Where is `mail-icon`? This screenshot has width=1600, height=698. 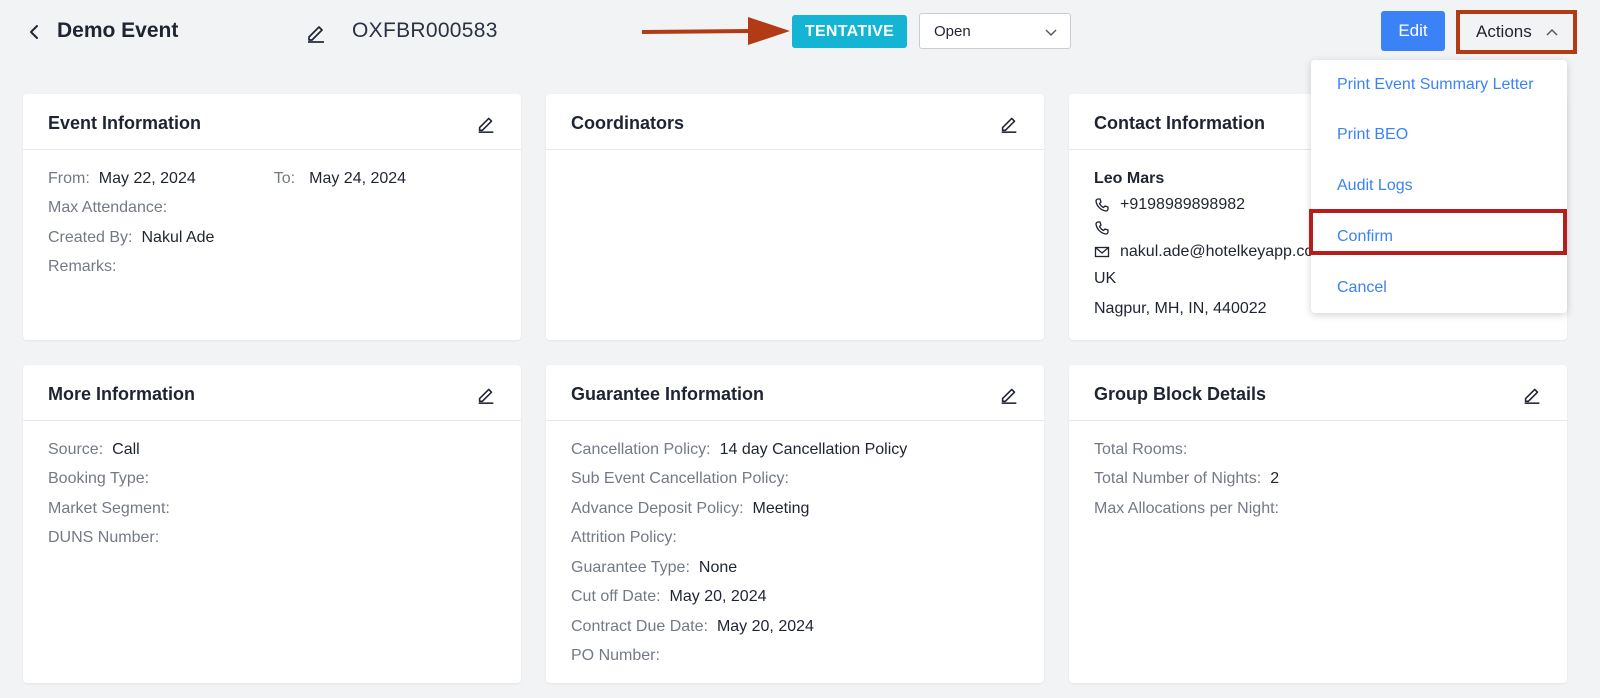
mail-icon is located at coordinates (1102, 252).